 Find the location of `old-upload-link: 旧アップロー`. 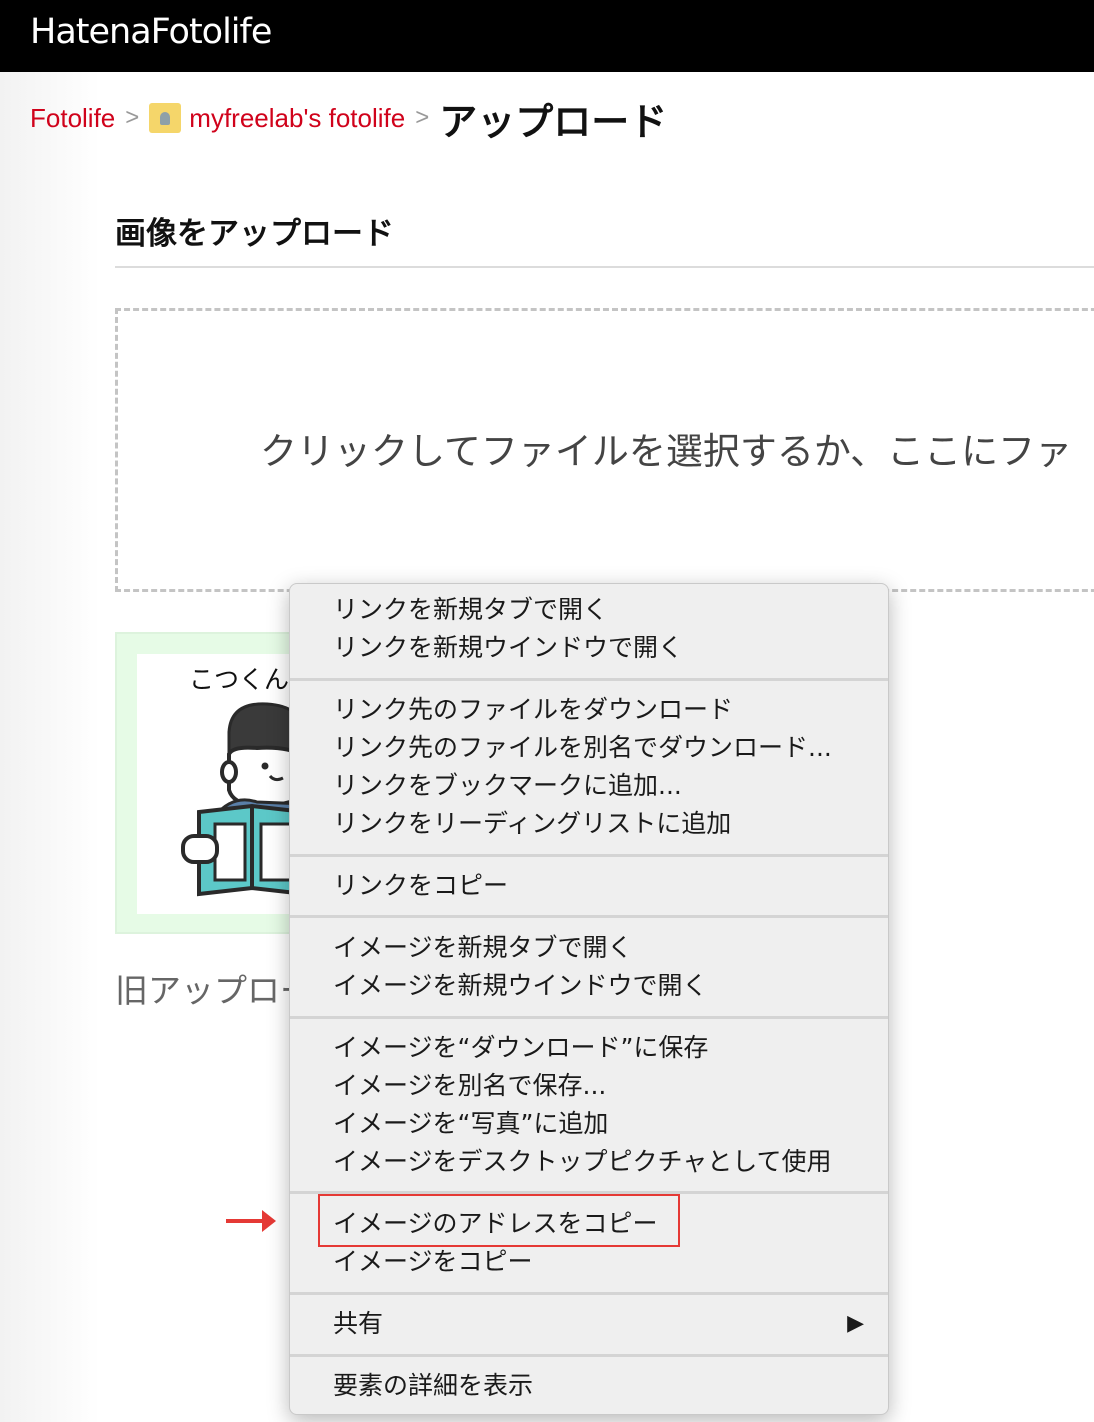

old-upload-link: 旧アップロー is located at coordinates (214, 988).